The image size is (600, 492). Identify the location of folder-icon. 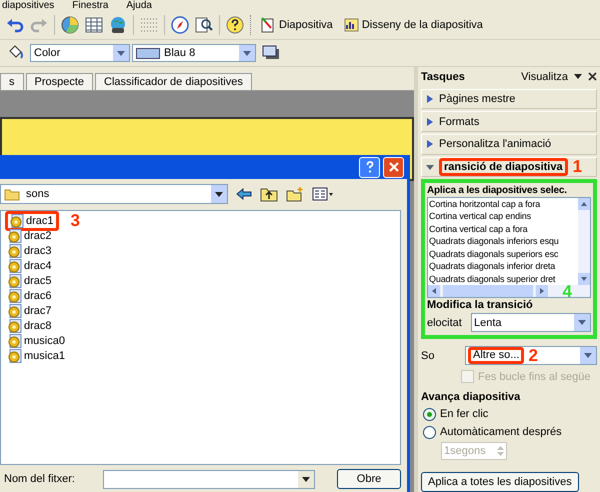
(12, 194).